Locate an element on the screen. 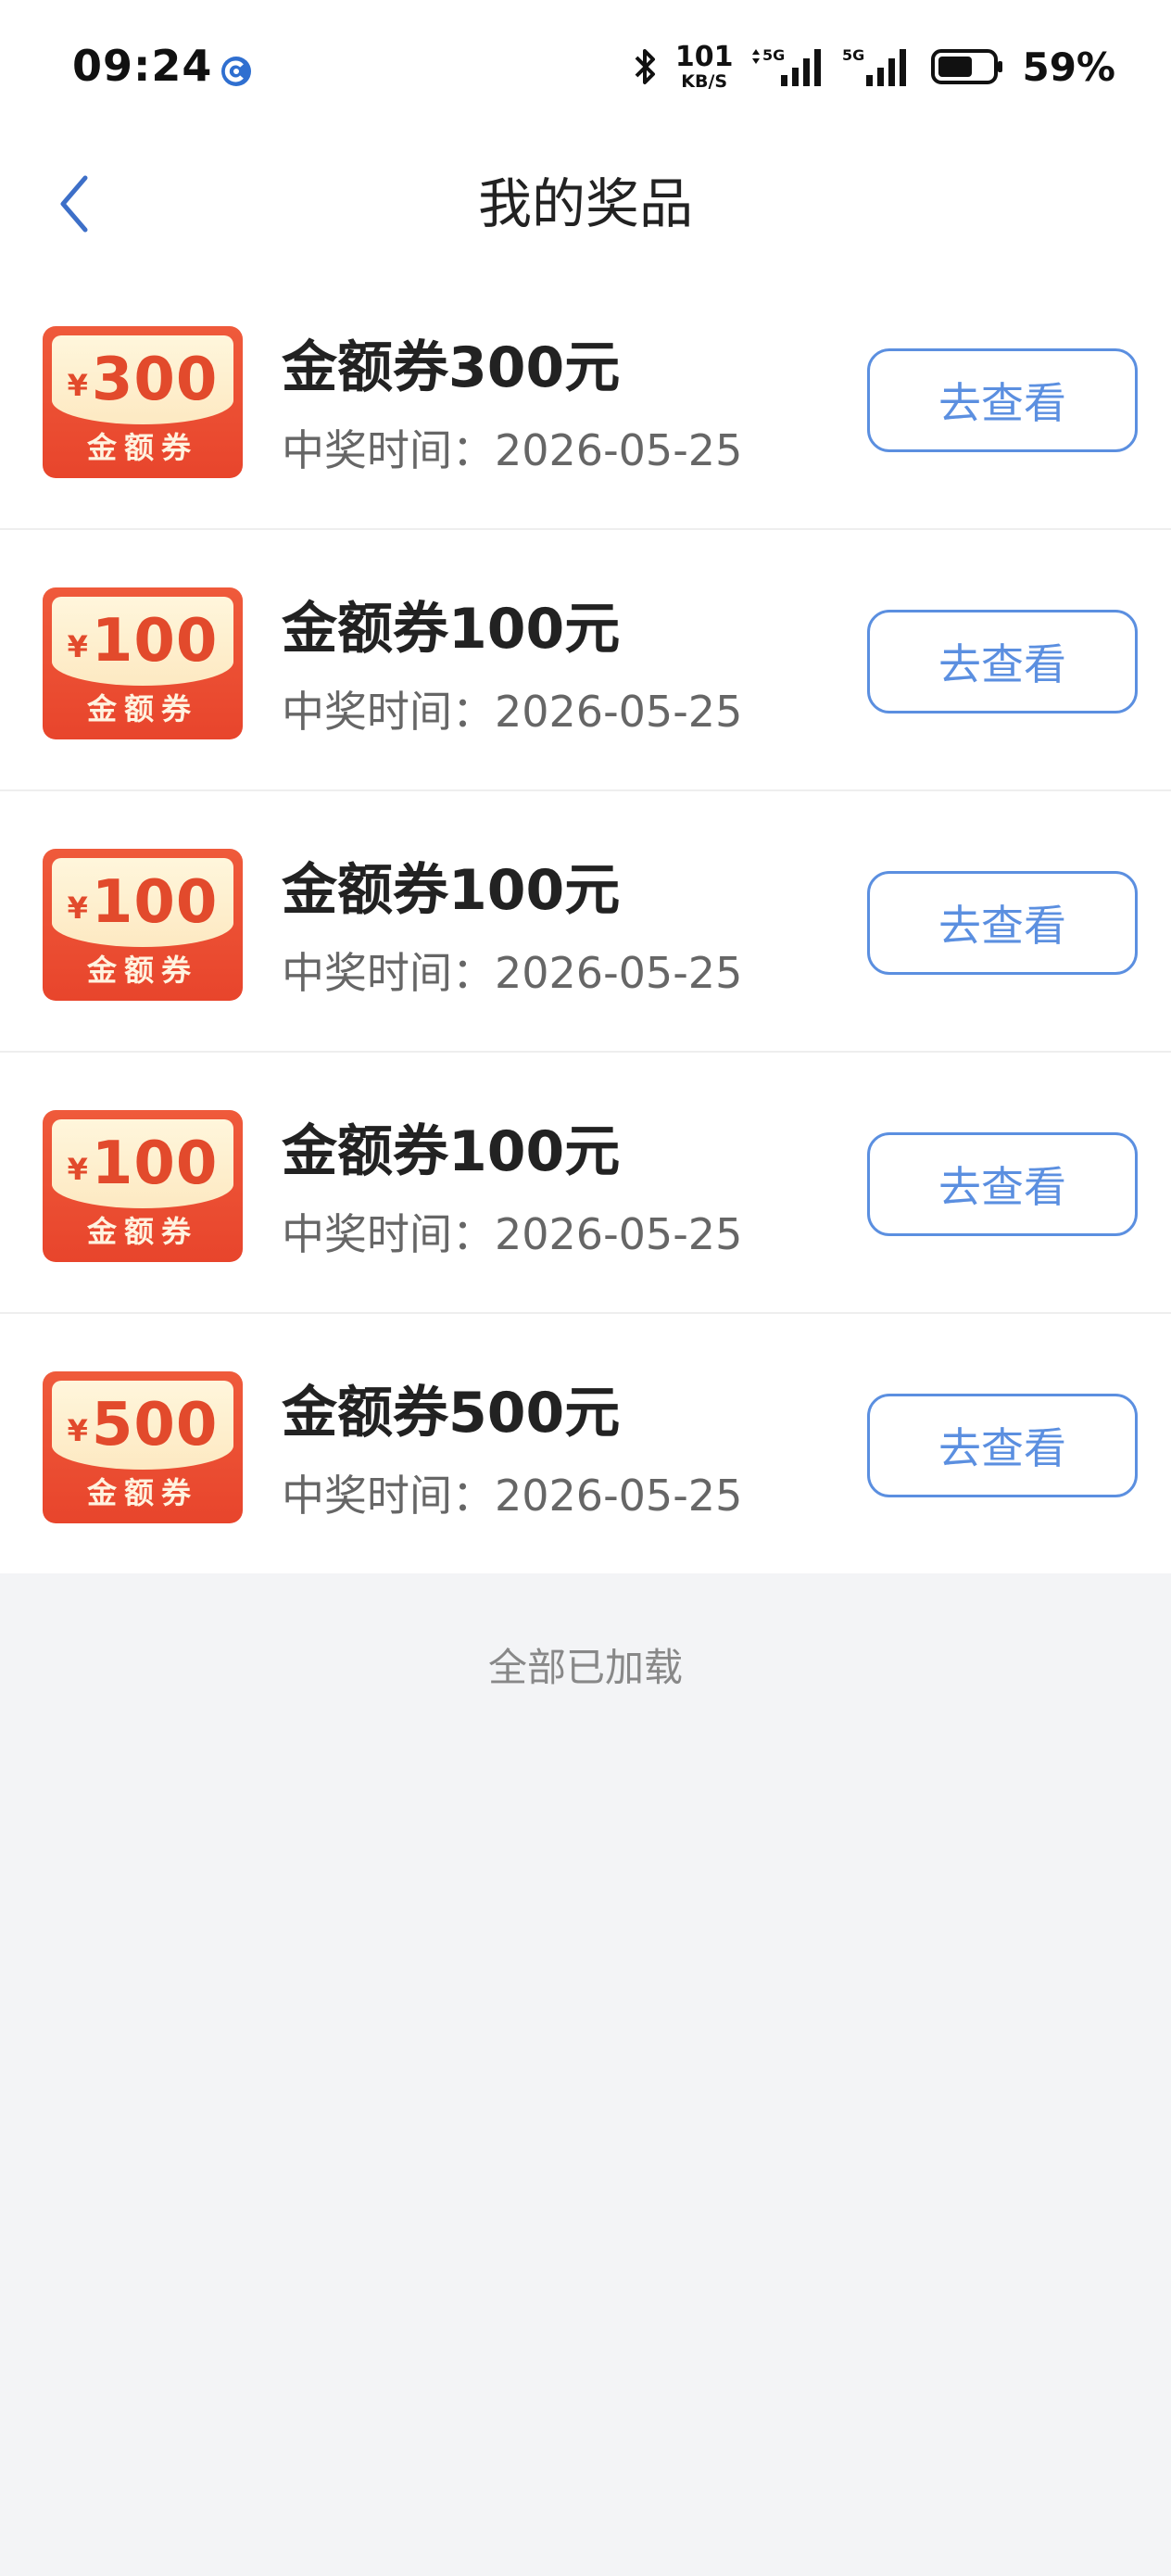  coupon-badge: ¥ 300 金额券 is located at coordinates (143, 402).